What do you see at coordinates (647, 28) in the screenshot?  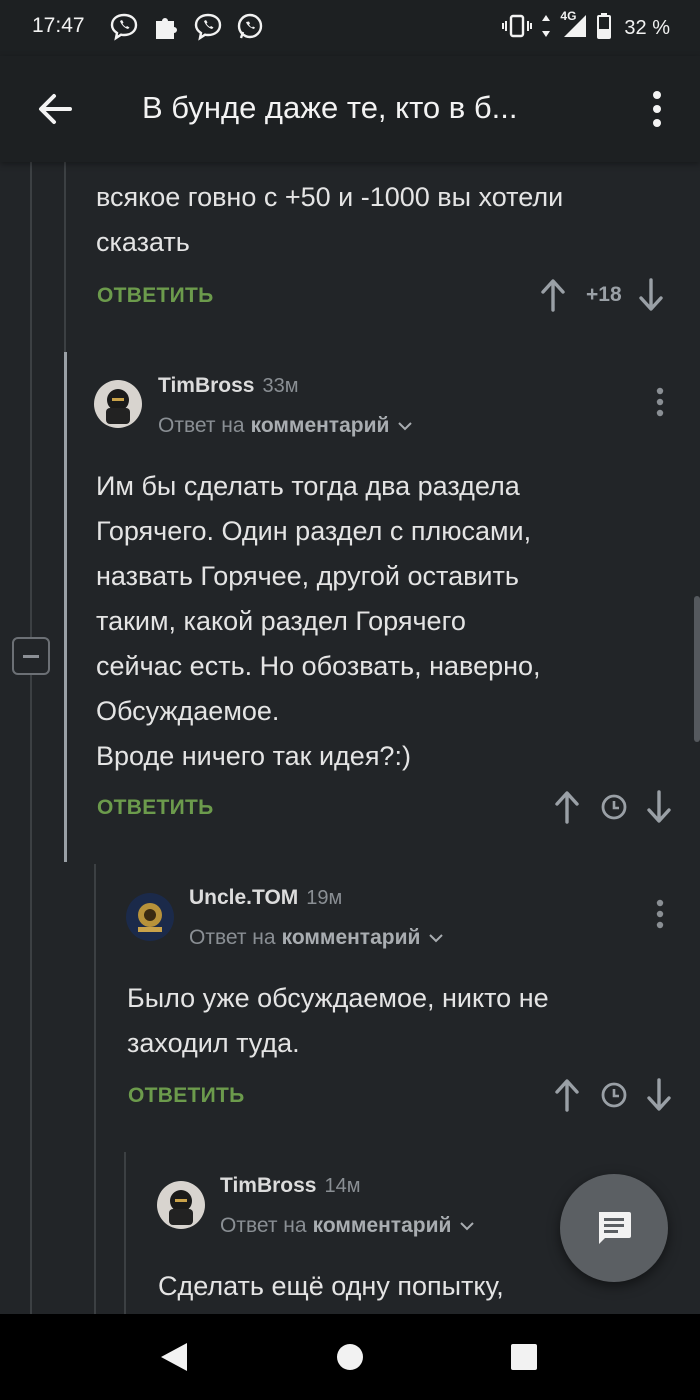 I see `battery-percent: 32 %` at bounding box center [647, 28].